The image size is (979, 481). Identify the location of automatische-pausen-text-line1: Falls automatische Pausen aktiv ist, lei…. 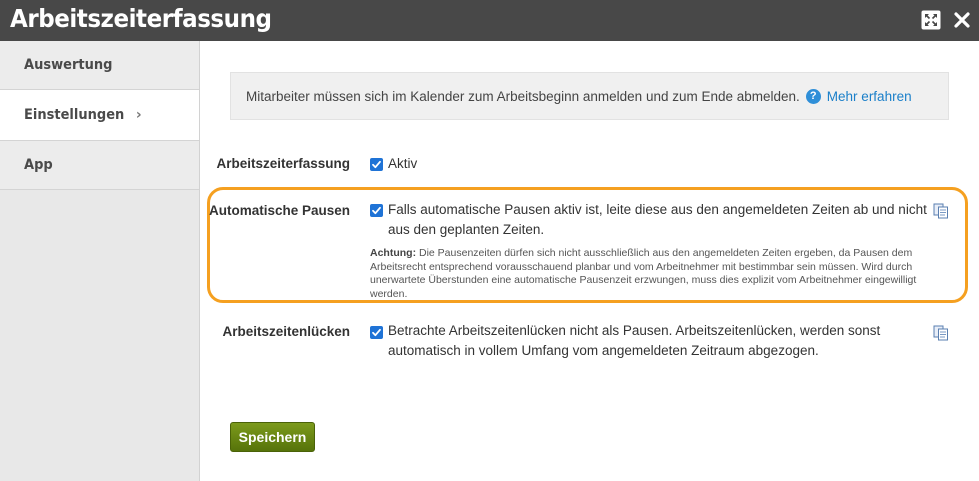
(657, 209).